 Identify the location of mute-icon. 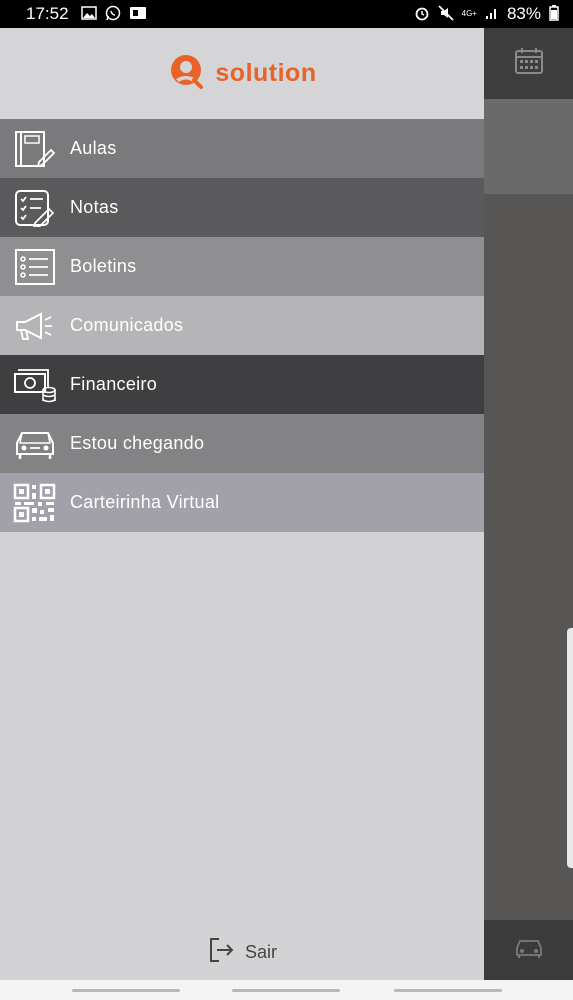
(445, 14).